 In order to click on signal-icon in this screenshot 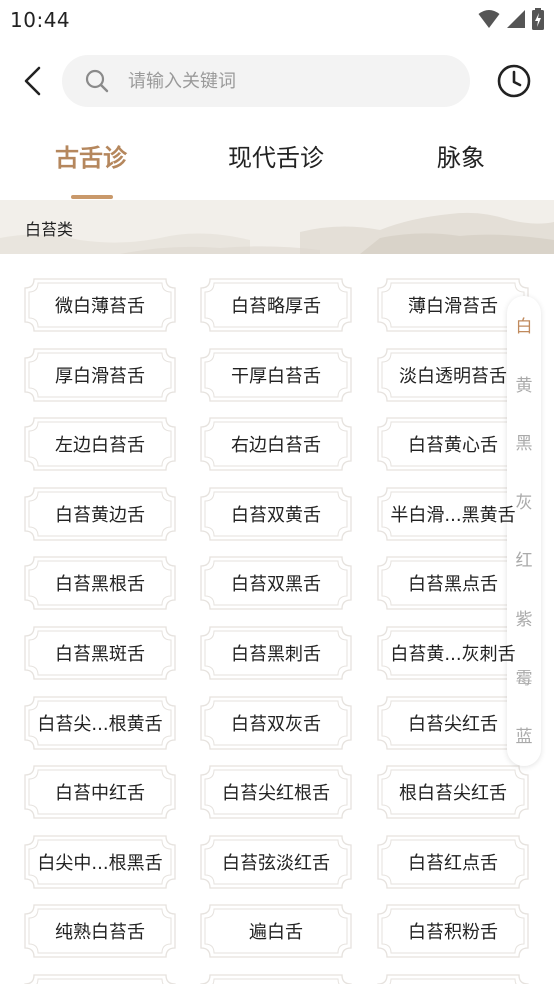, I will do `click(516, 19)`.